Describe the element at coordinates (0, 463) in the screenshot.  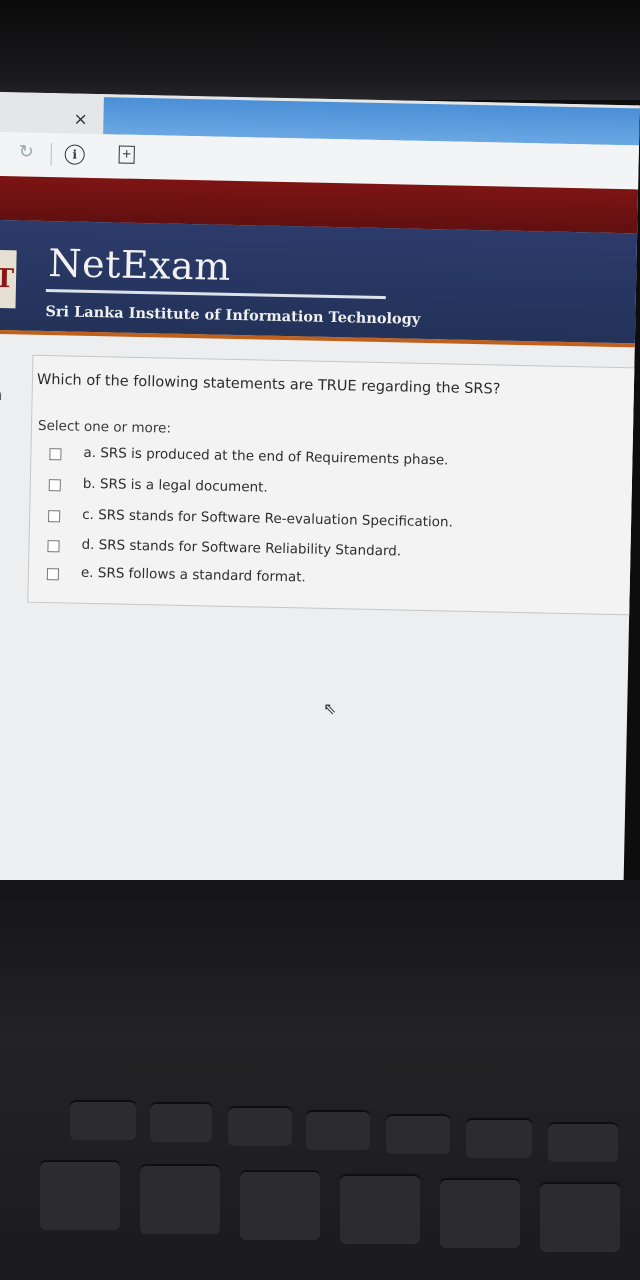
I see `gutter-mark: n` at that location.